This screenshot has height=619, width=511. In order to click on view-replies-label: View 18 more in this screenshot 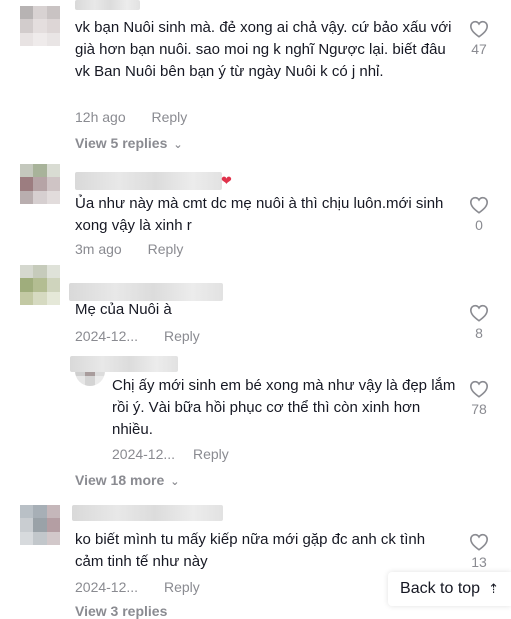, I will do `click(120, 480)`.